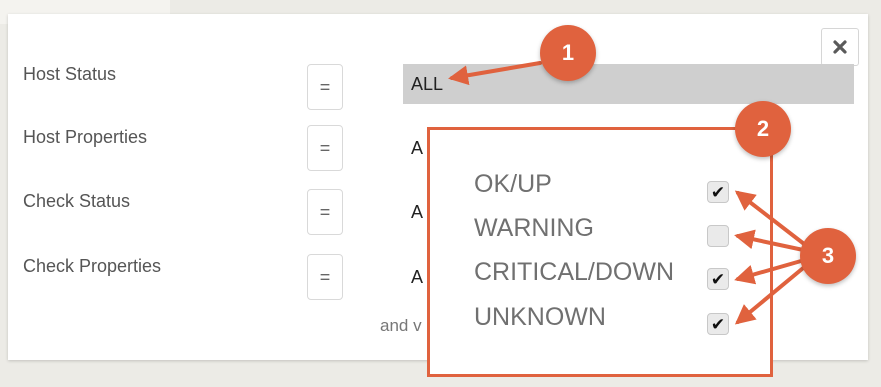 The width and height of the screenshot is (881, 387). What do you see at coordinates (772, 271) in the screenshot?
I see `arrow-3-to-critical` at bounding box center [772, 271].